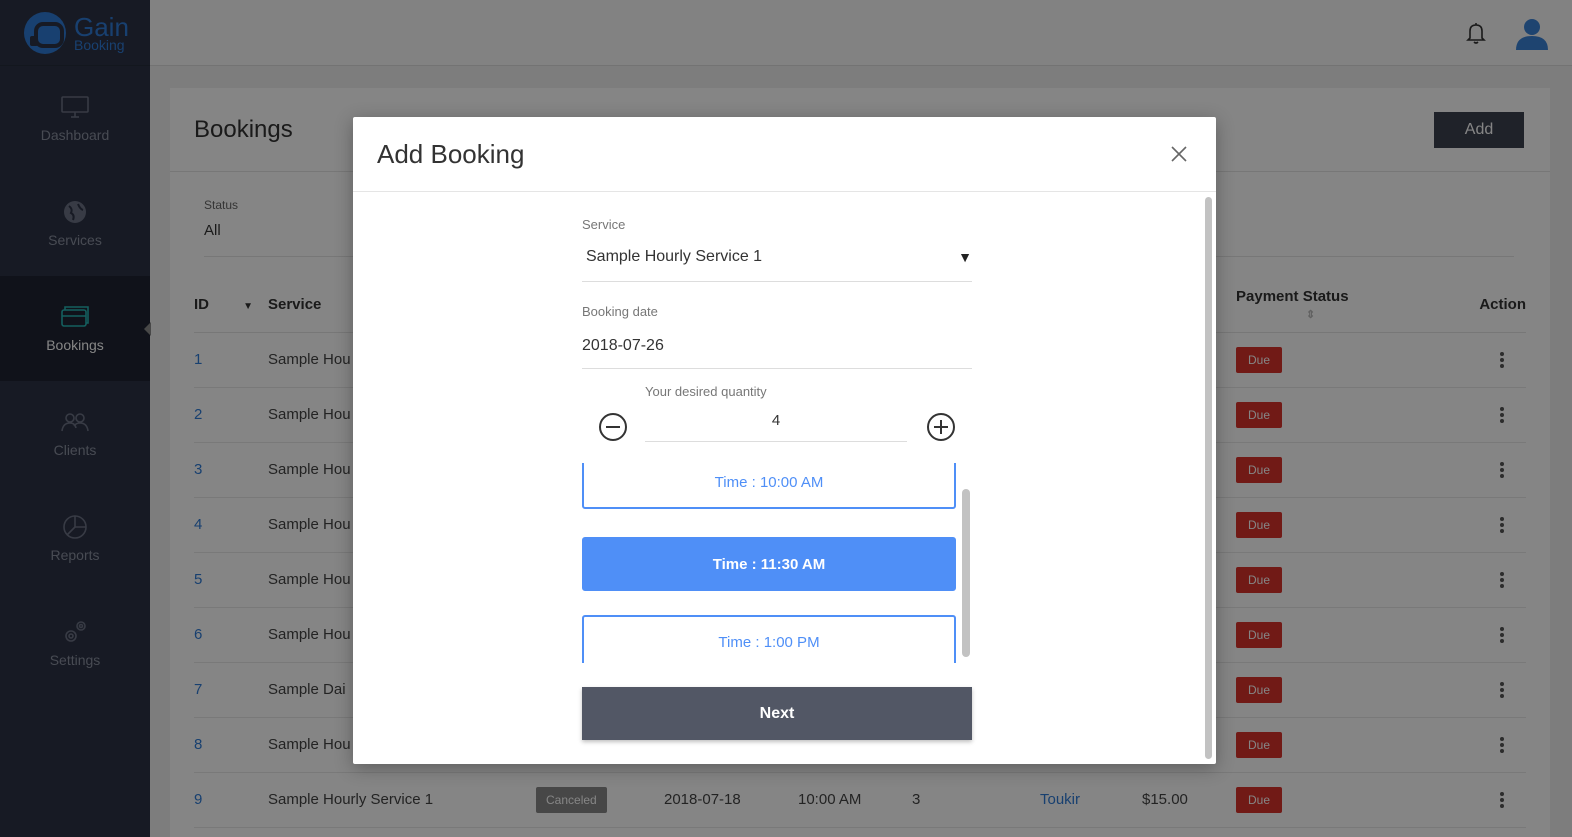 The image size is (1572, 837). Describe the element at coordinates (777, 713) in the screenshot. I see `next-button: Next` at that location.